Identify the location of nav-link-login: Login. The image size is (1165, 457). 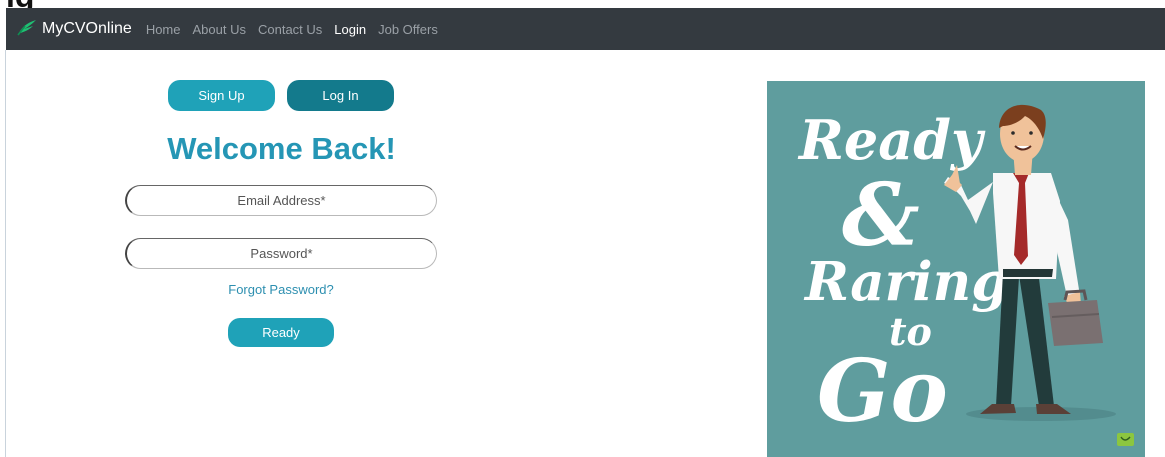
(350, 29).